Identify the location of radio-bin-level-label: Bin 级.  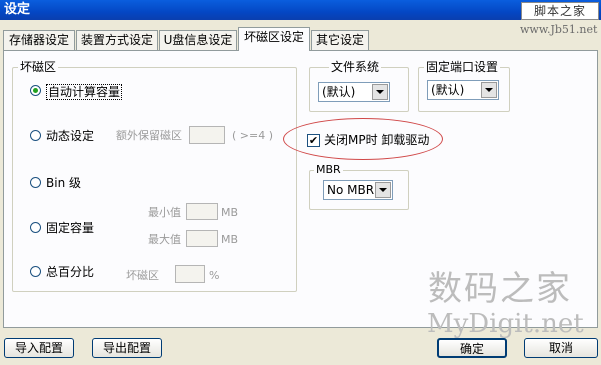
(63, 183).